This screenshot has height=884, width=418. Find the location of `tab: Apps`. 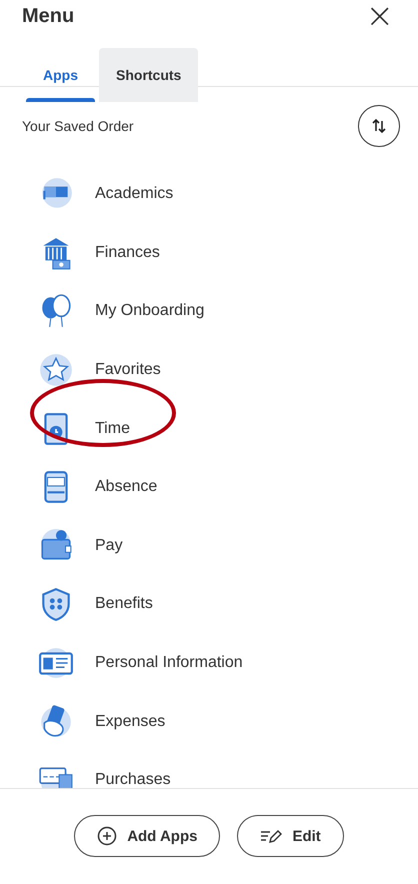

tab: Apps is located at coordinates (60, 75).